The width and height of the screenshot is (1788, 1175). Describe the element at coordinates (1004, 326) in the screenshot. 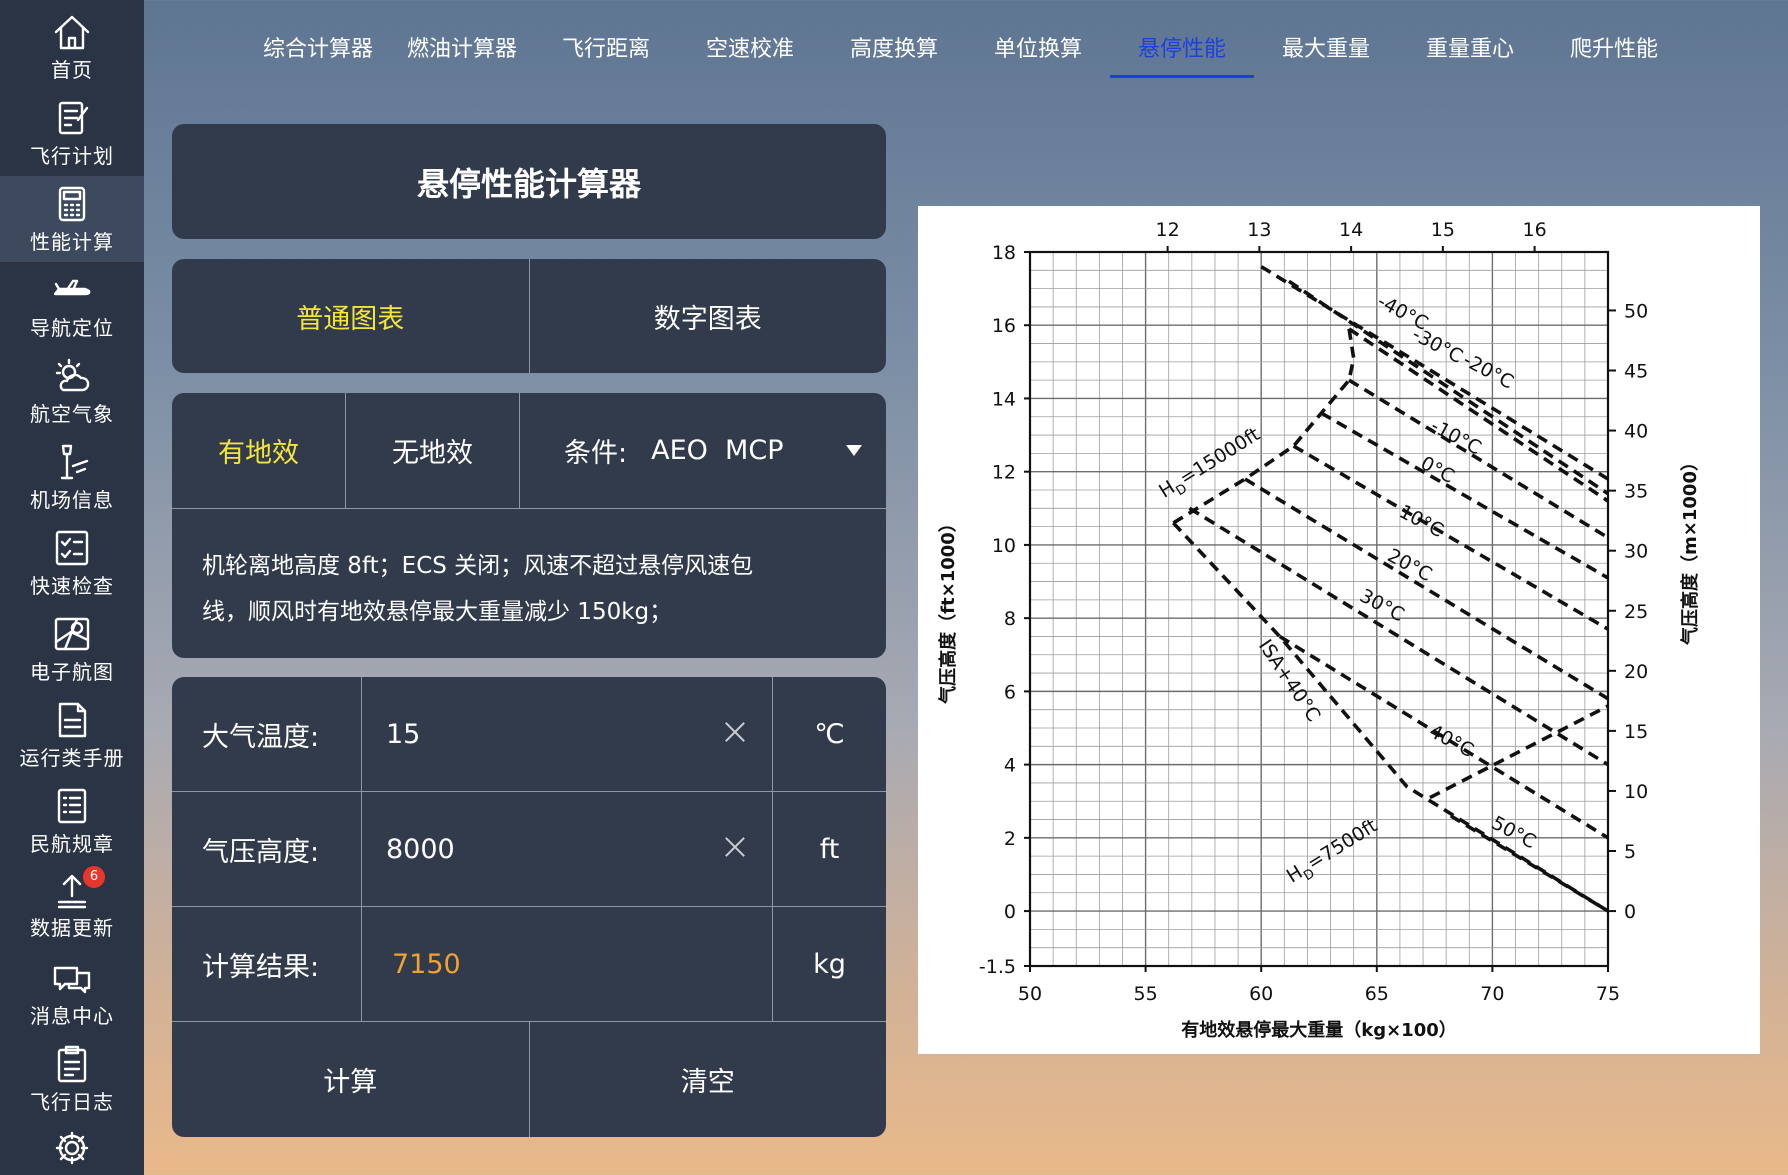

I see `y-tick-label: 16` at that location.